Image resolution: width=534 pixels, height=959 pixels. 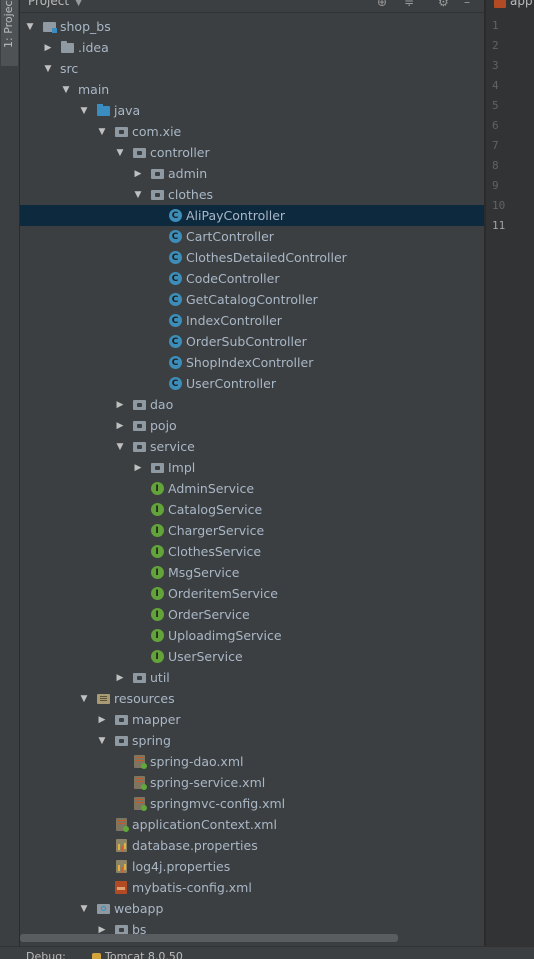 What do you see at coordinates (156, 131) in the screenshot?
I see `tree-item-label: com.xie` at bounding box center [156, 131].